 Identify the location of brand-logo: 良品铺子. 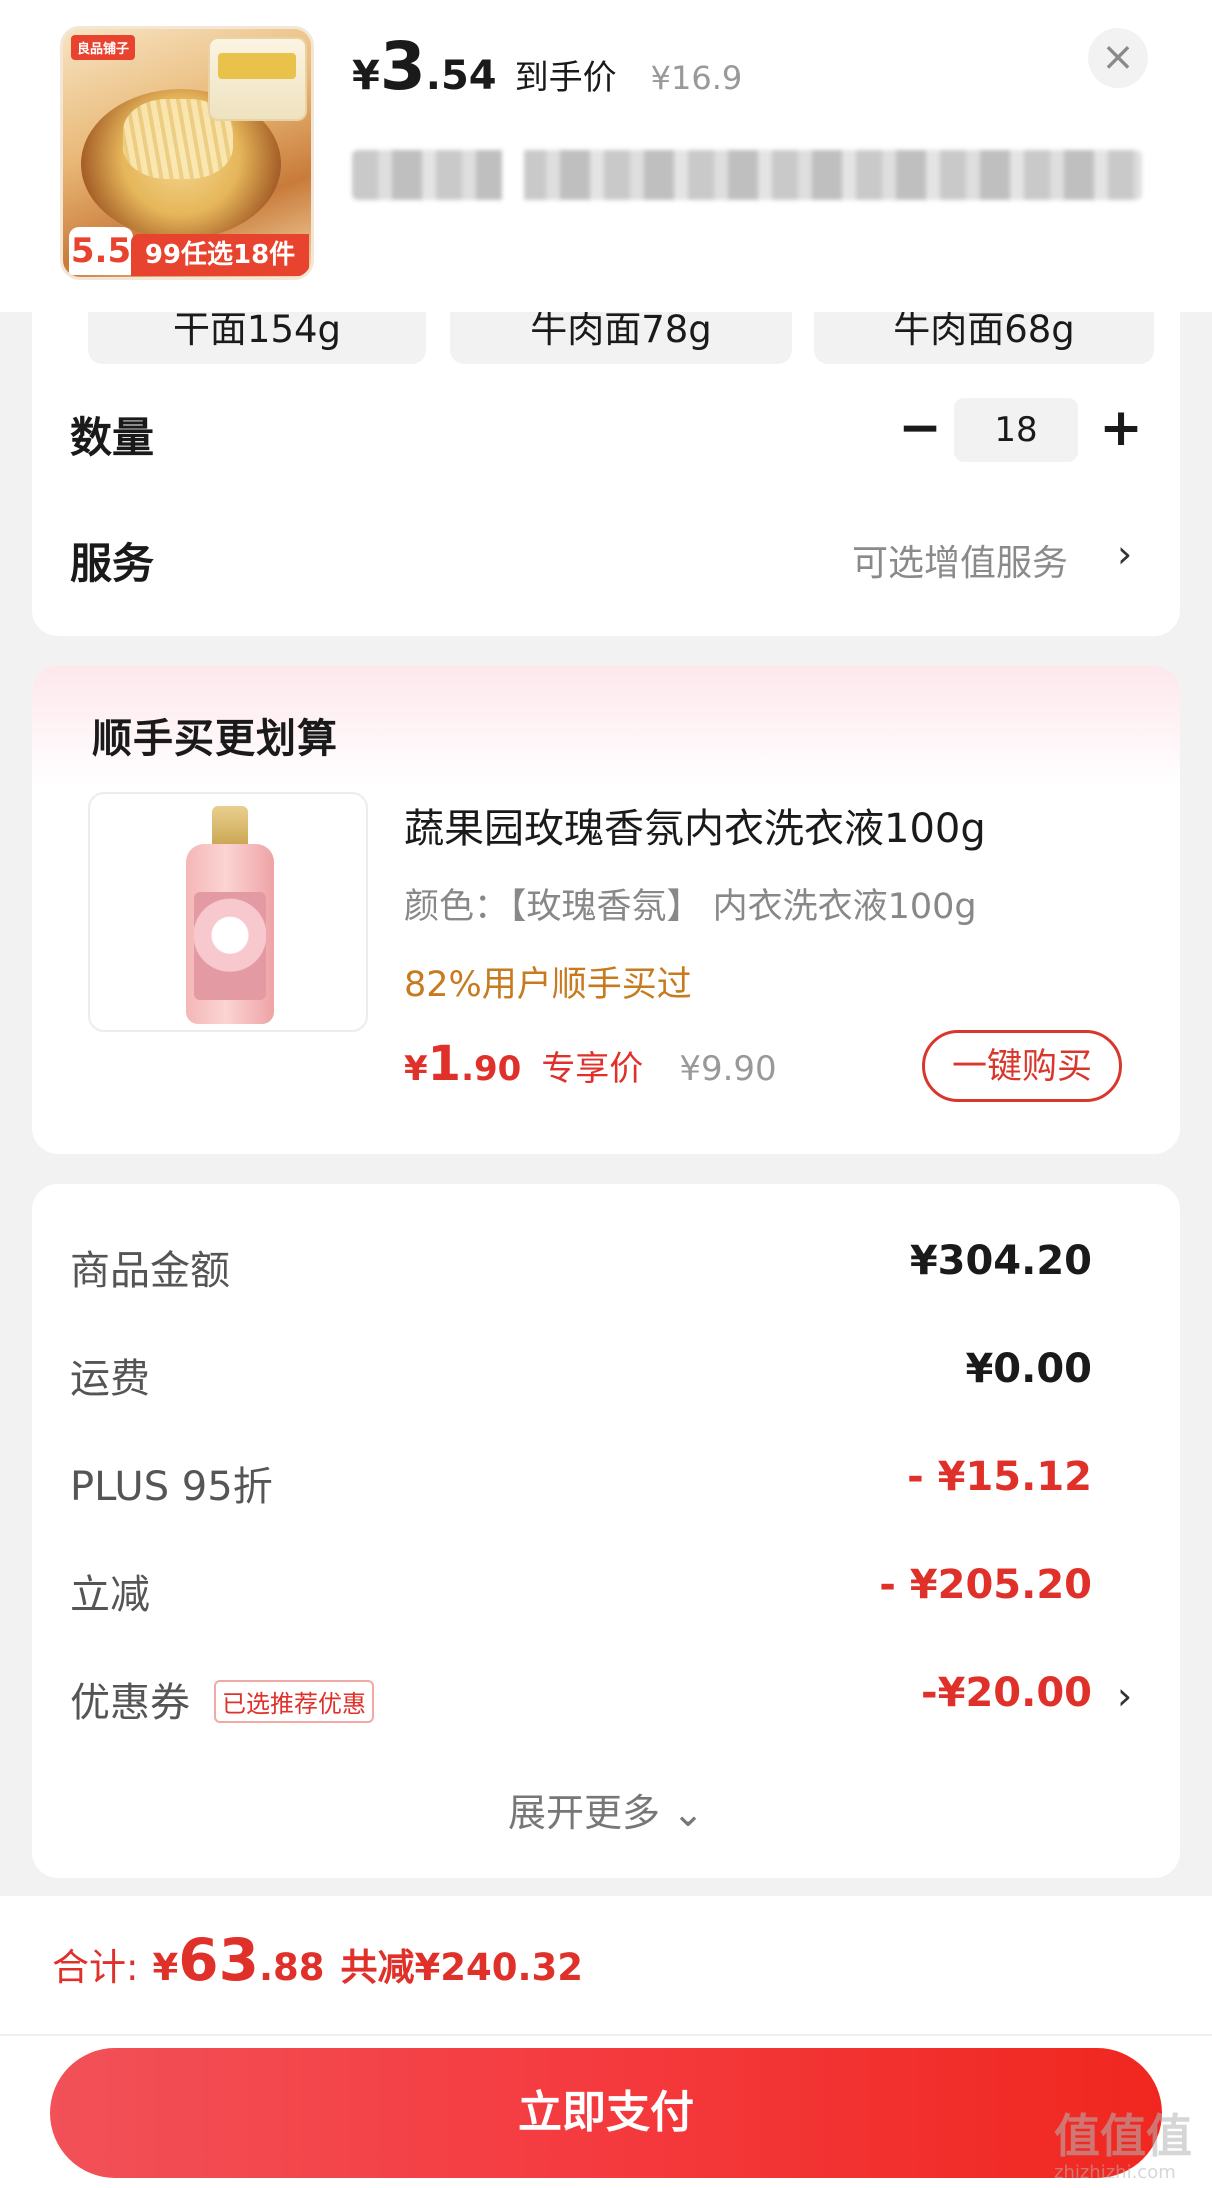
(103, 47).